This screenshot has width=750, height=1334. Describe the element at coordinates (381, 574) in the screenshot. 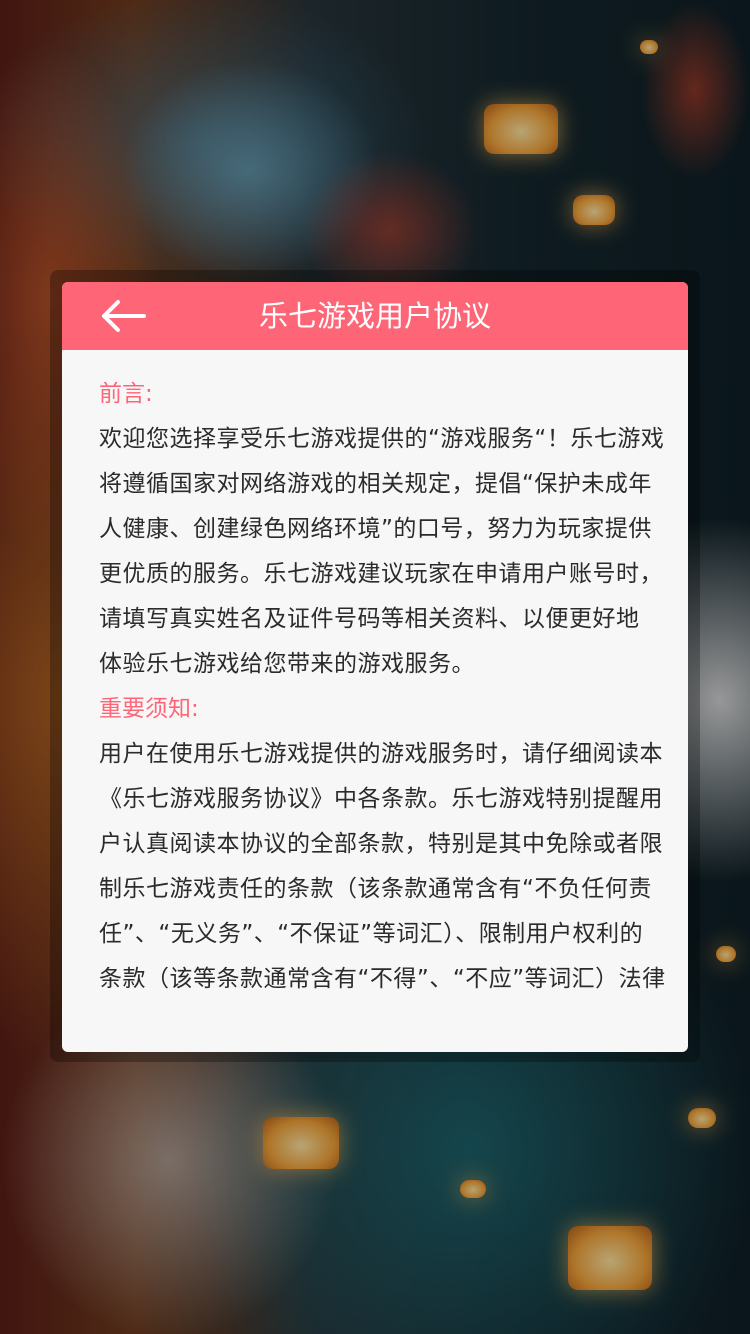

I see `text-line: 更优质的服务。乐七游戏建议玩家在申请用户账号时，` at that location.